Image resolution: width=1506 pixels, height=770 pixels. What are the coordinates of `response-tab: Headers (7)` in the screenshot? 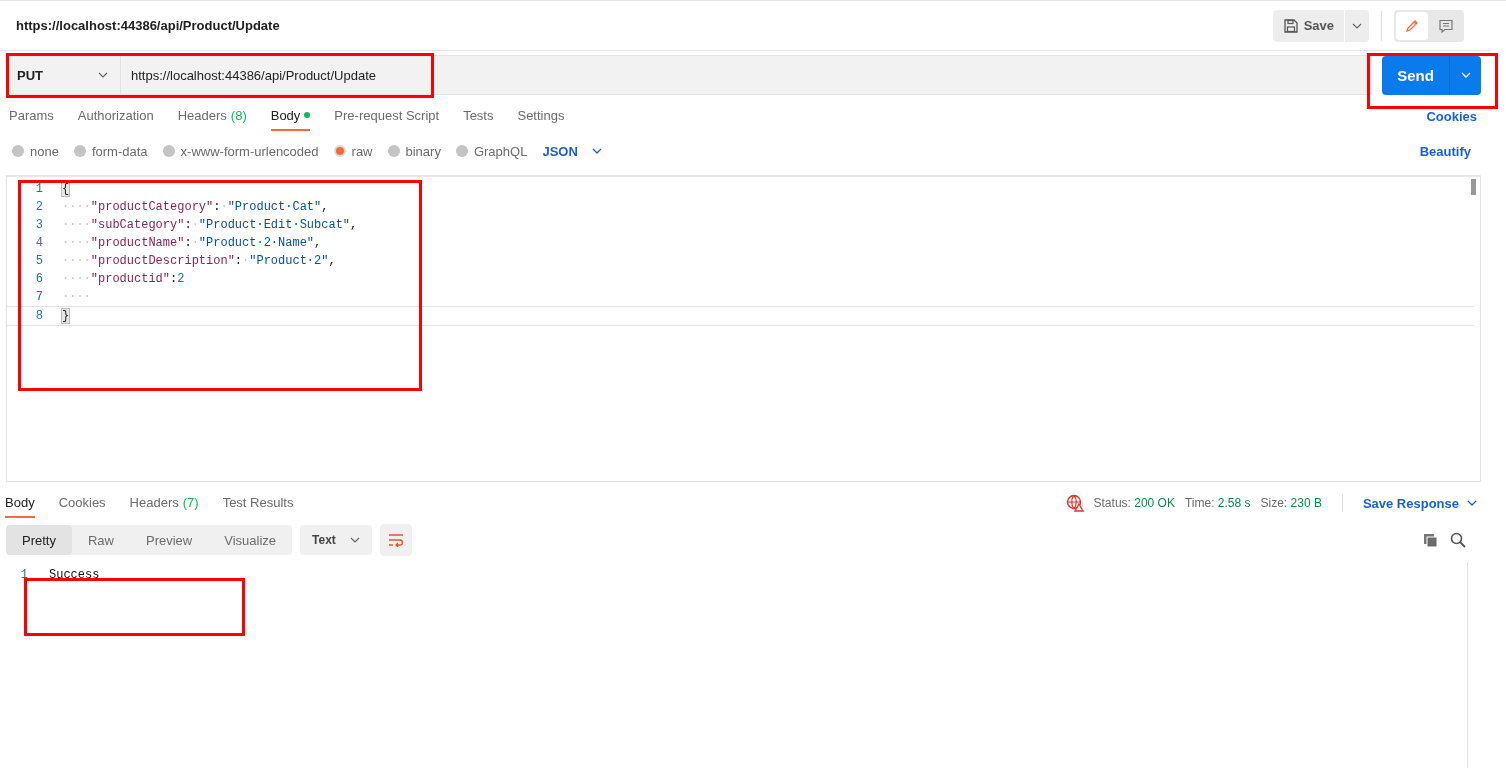 It's located at (164, 503).